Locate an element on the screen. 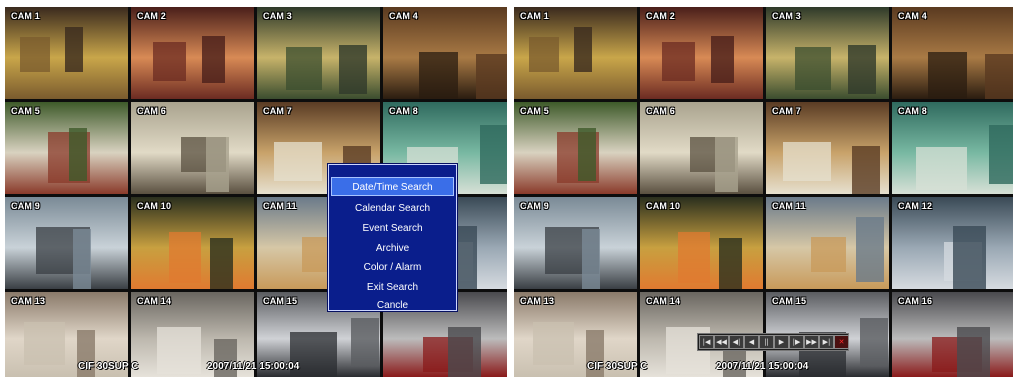 This screenshot has height=380, width=1013. menu-item-archive: Archive is located at coordinates (392, 248).